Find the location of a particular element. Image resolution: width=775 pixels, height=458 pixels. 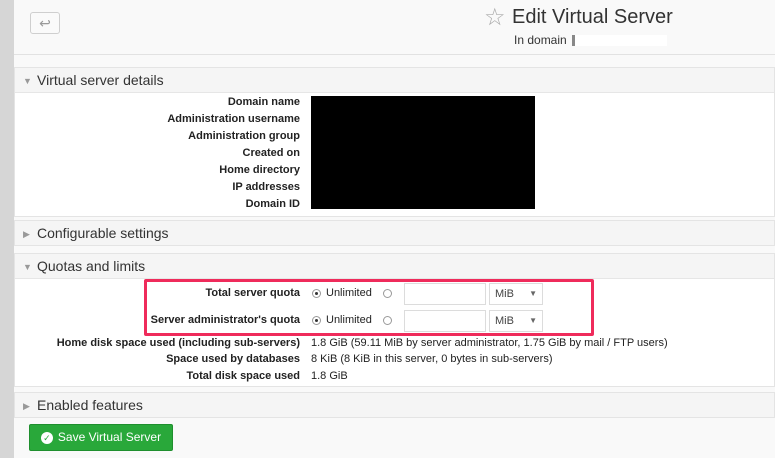

page-subtitle: In domain is located at coordinates (540, 40).